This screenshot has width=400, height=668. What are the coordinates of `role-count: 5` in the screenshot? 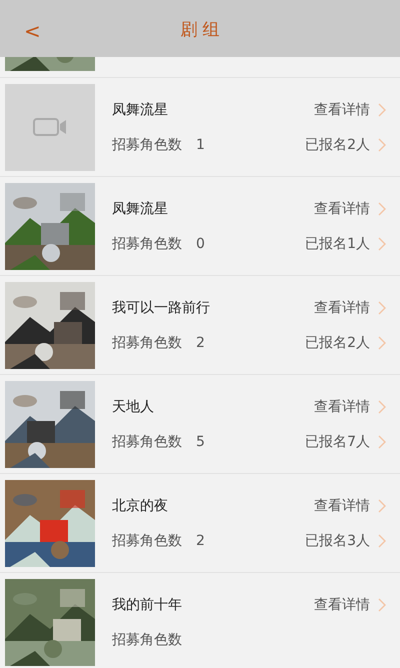 It's located at (201, 442).